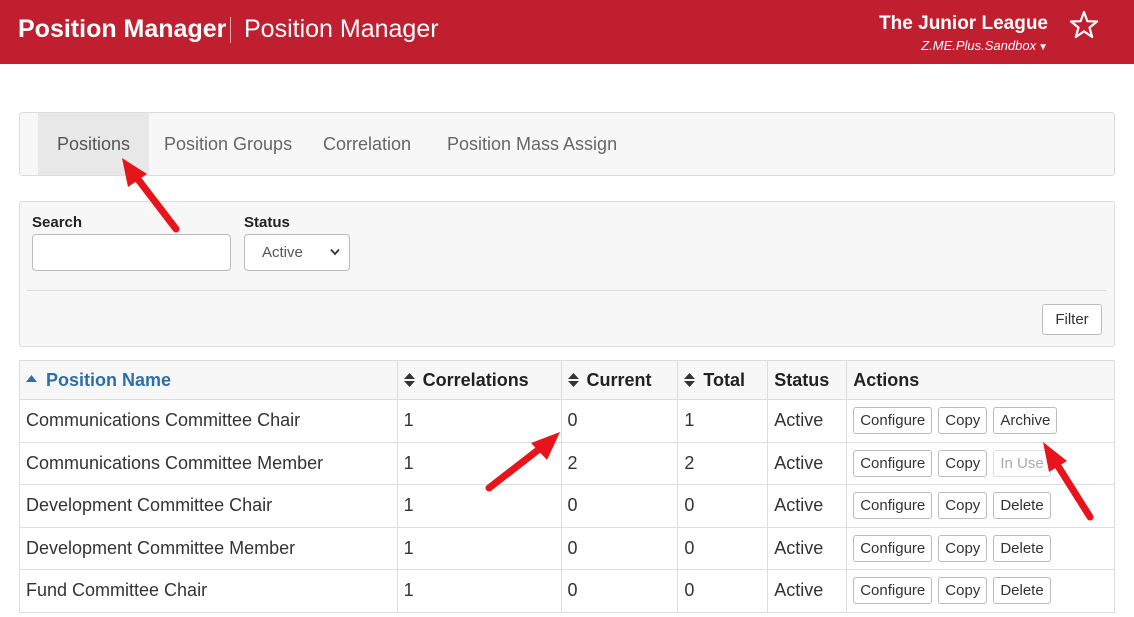  I want to click on tab-position-groups: Position Groups, so click(228, 144).